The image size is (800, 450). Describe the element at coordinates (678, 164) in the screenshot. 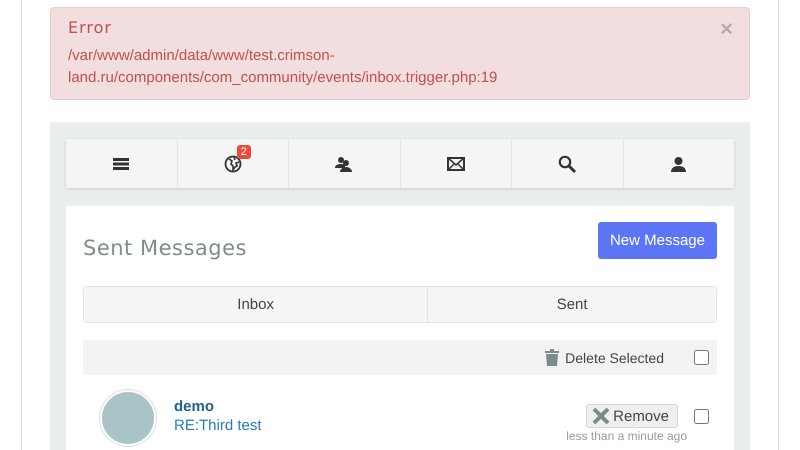

I see `user-icon` at that location.